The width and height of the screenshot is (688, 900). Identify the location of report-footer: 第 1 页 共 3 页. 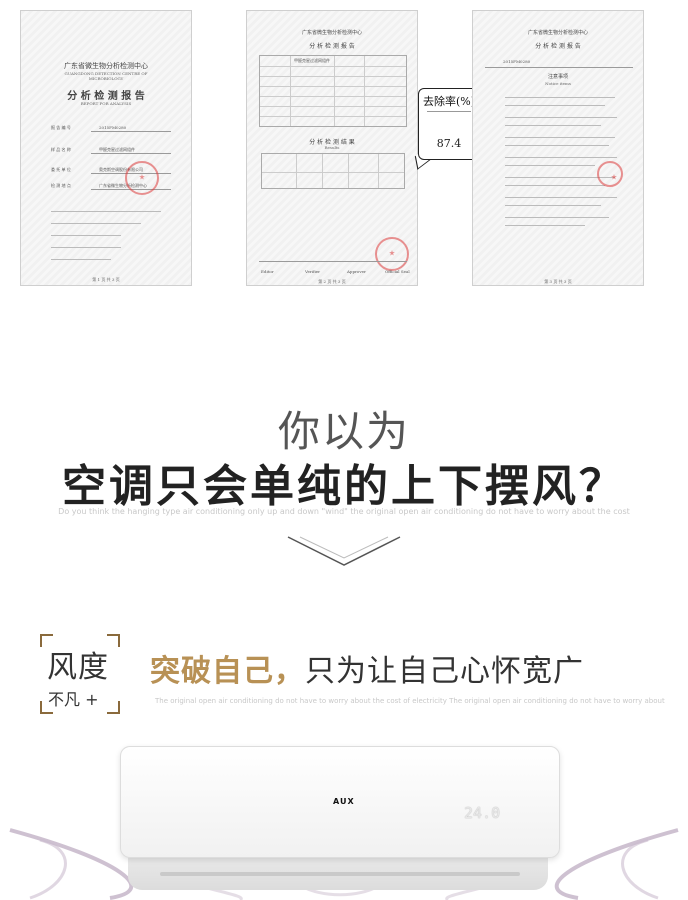
(106, 279).